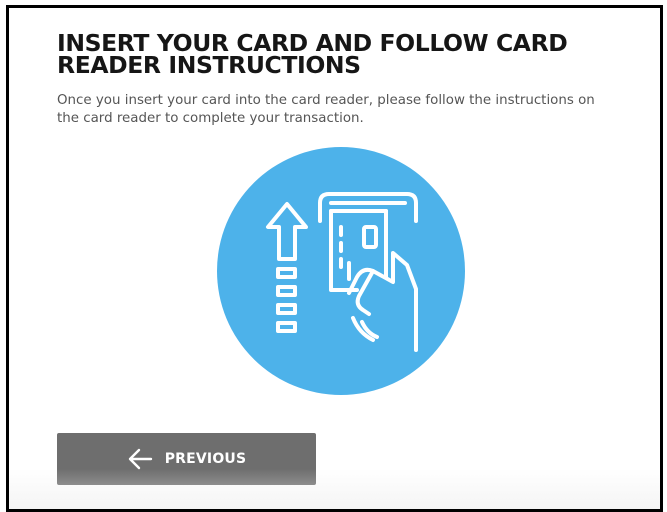  I want to click on previous-button-label: PREVIOUS, so click(205, 459).